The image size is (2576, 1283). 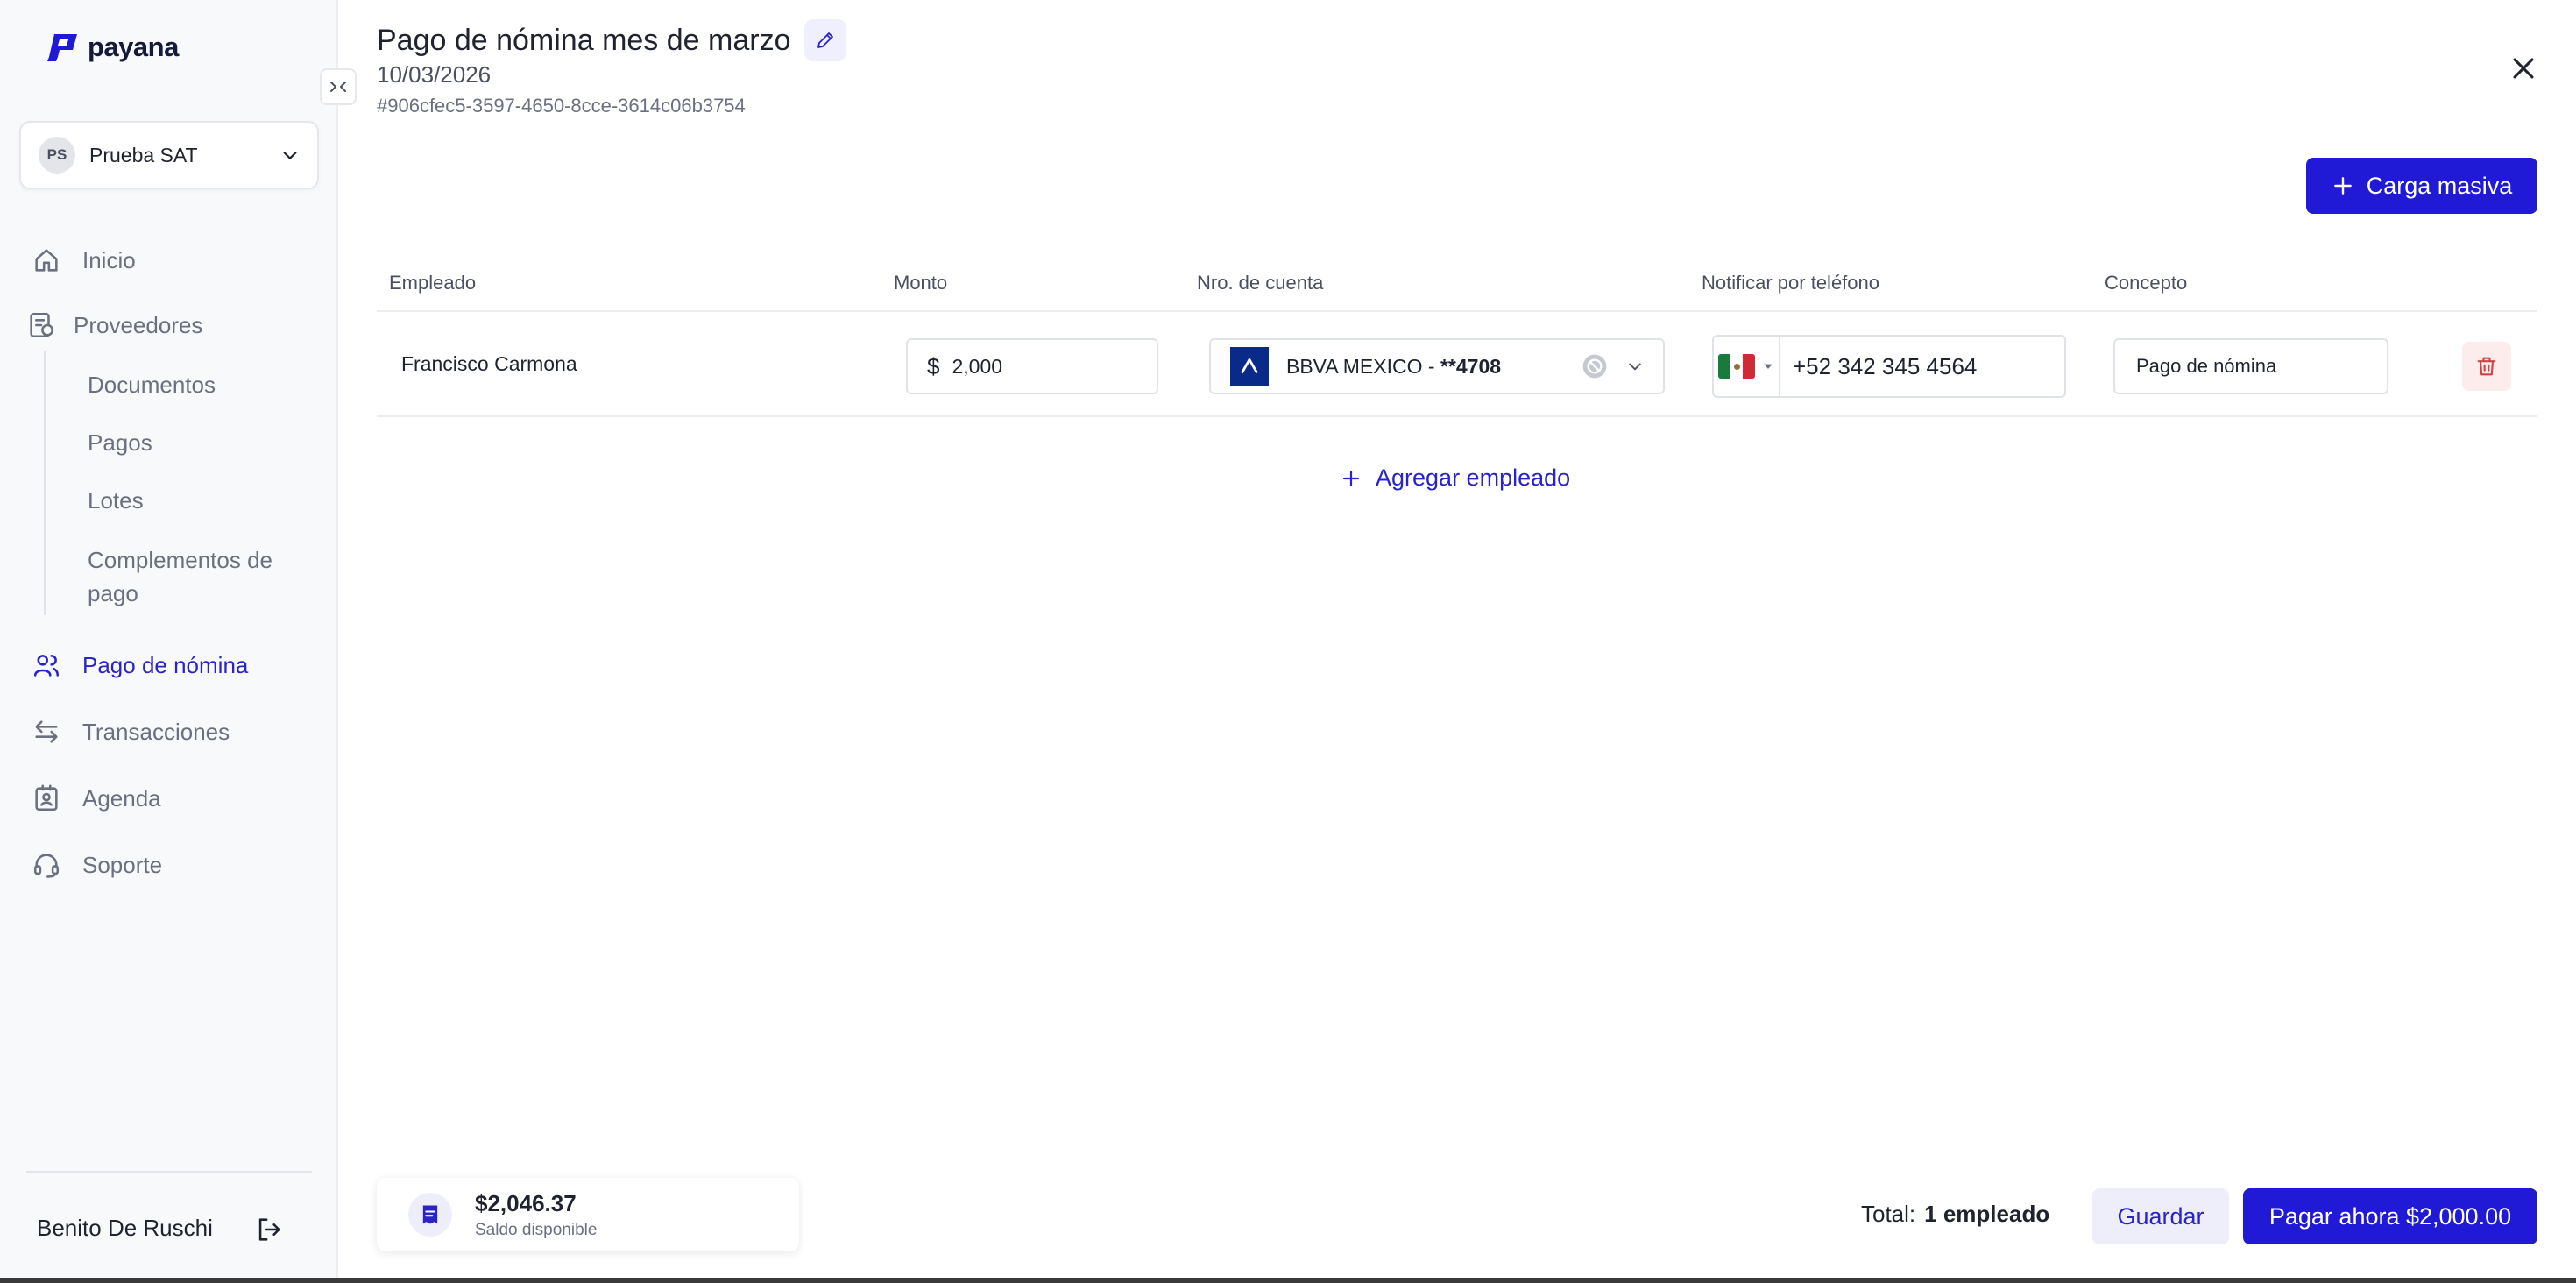 What do you see at coordinates (133, 47) in the screenshot?
I see `logo-text: payana` at bounding box center [133, 47].